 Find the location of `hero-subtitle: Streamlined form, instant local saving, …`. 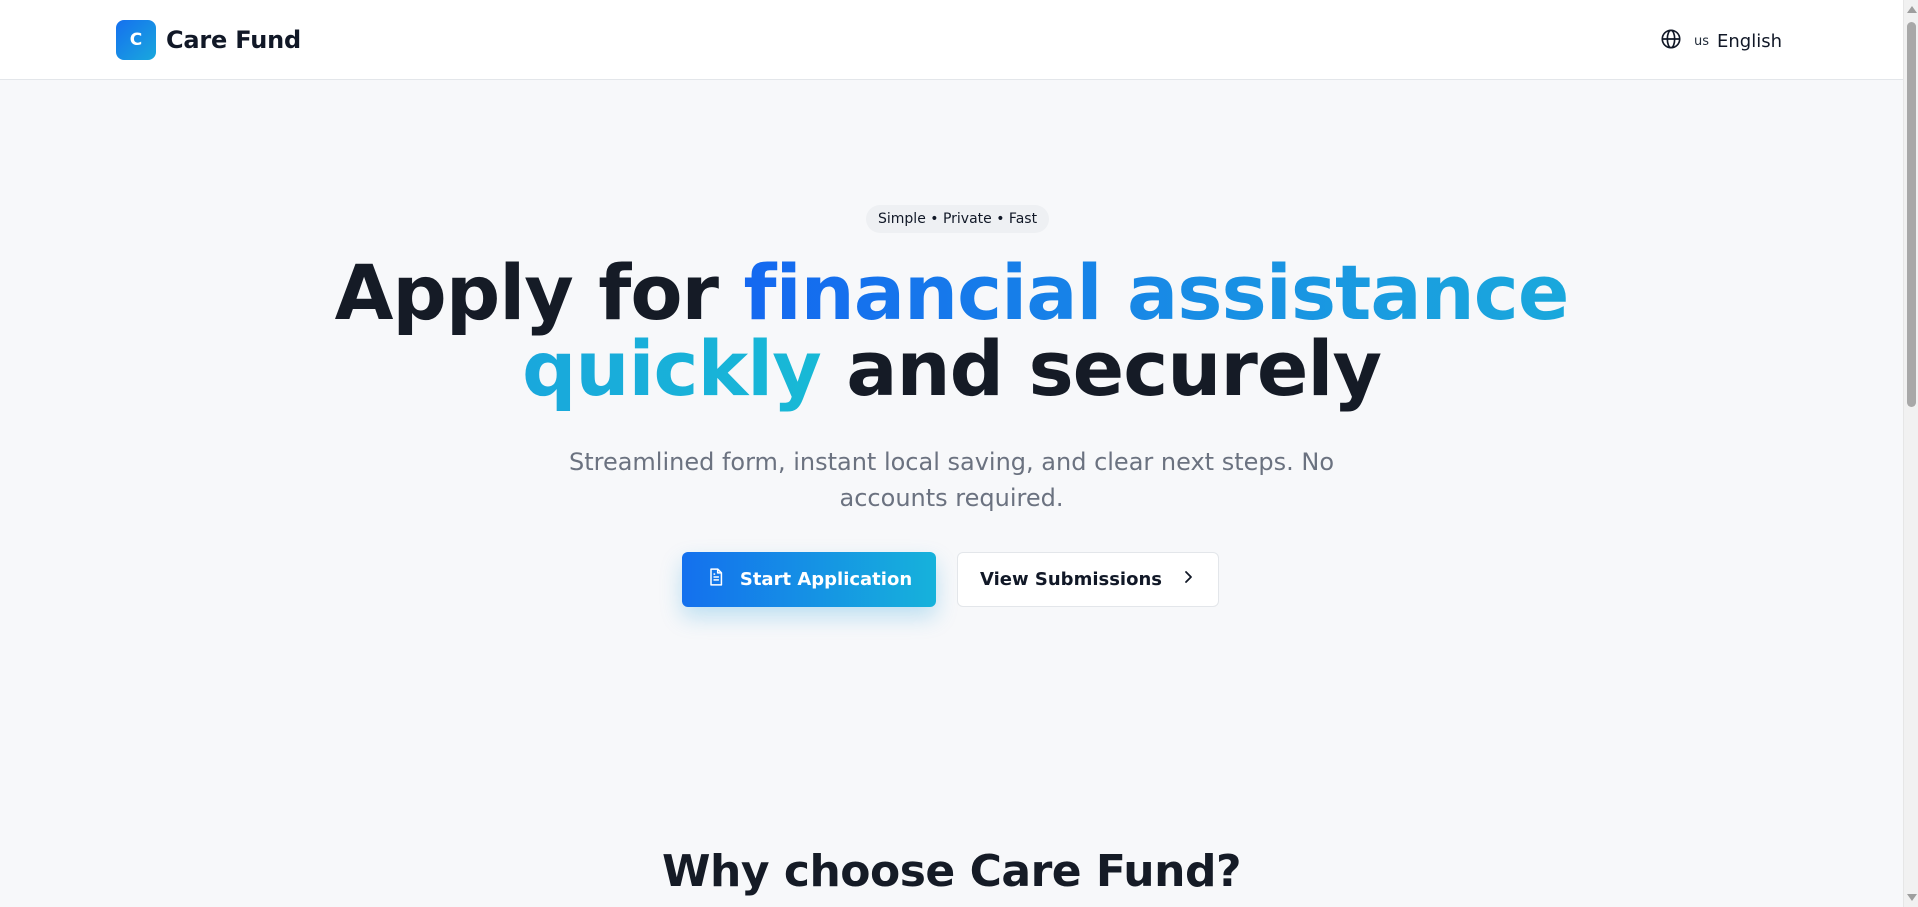

hero-subtitle: Streamlined form, instant local saving, … is located at coordinates (951, 480).